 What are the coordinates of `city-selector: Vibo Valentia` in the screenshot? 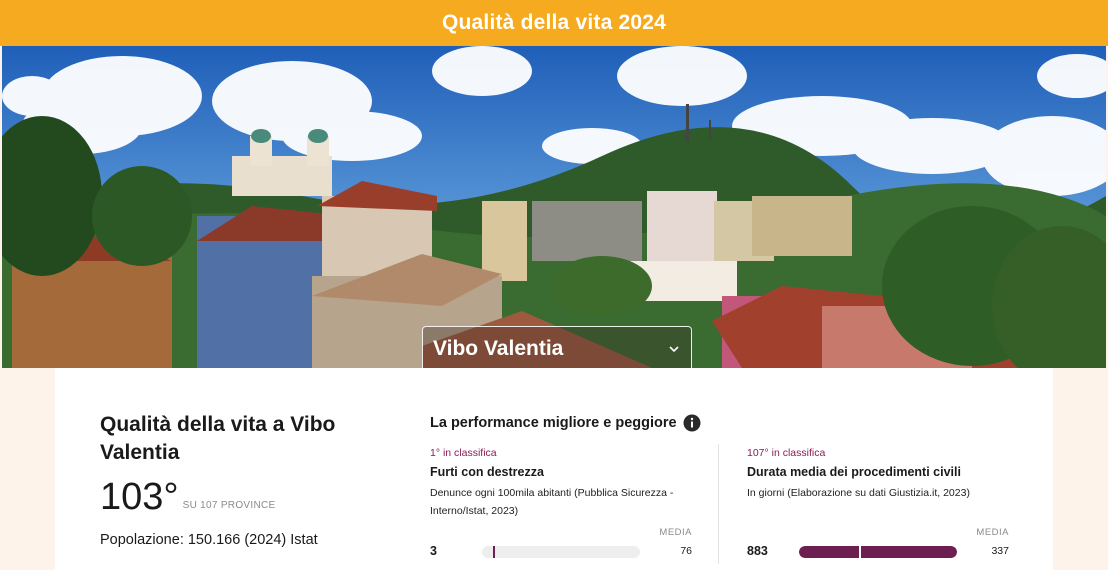 It's located at (557, 347).